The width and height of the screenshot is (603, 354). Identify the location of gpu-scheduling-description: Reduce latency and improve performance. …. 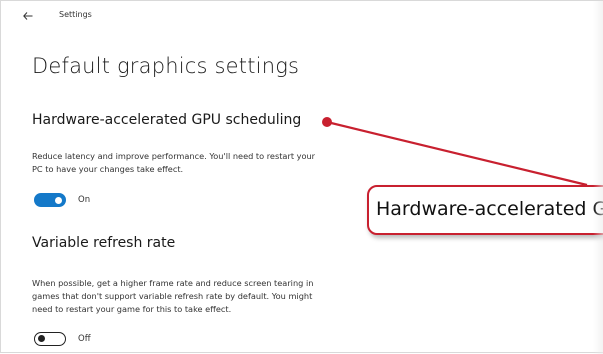
(173, 163).